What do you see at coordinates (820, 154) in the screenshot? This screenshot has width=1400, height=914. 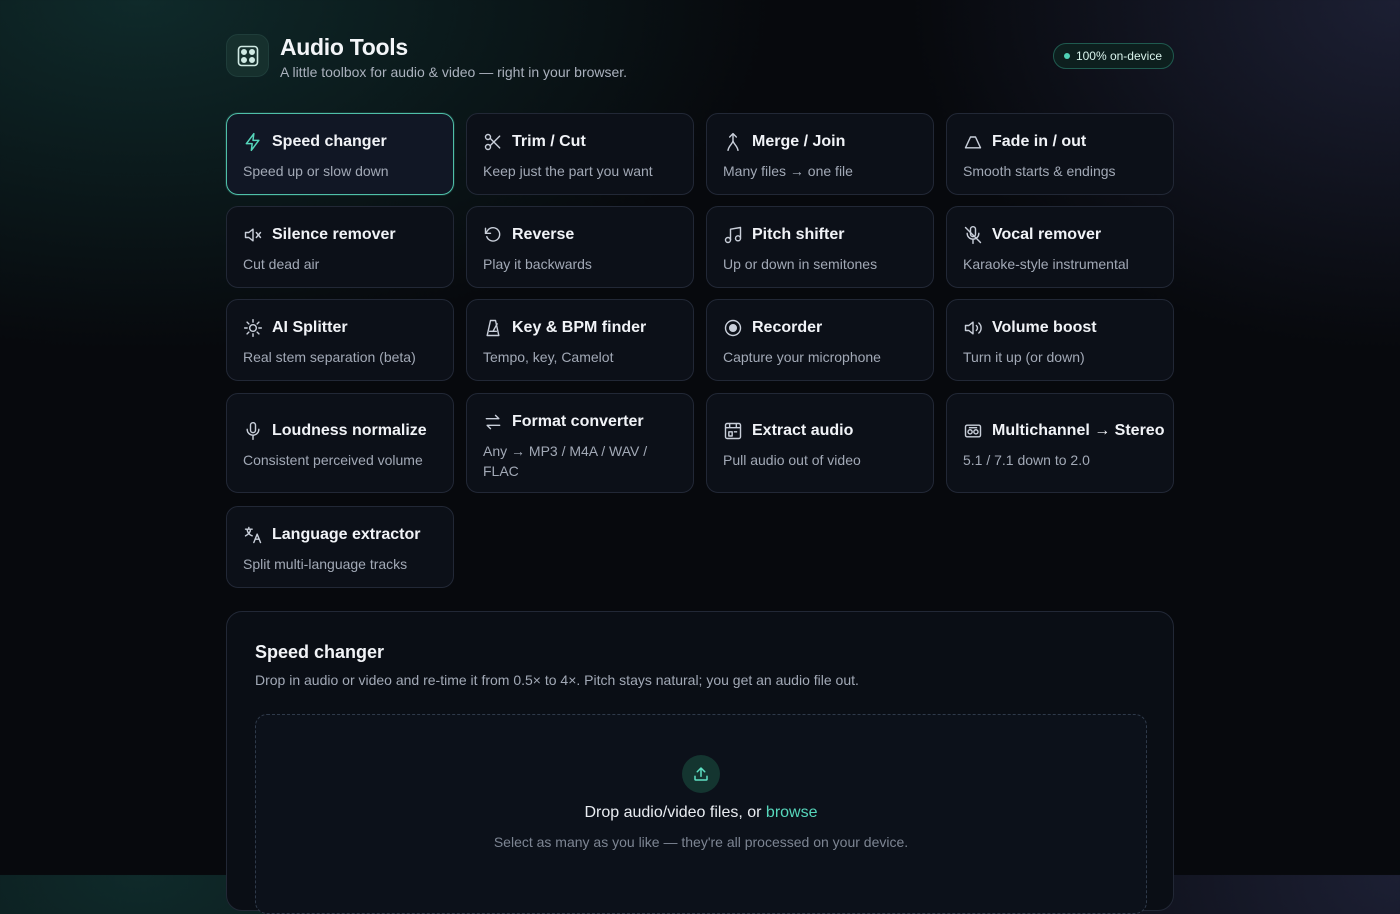 I see `tool-card-merge-join: Merge / Join Many files → one file` at bounding box center [820, 154].